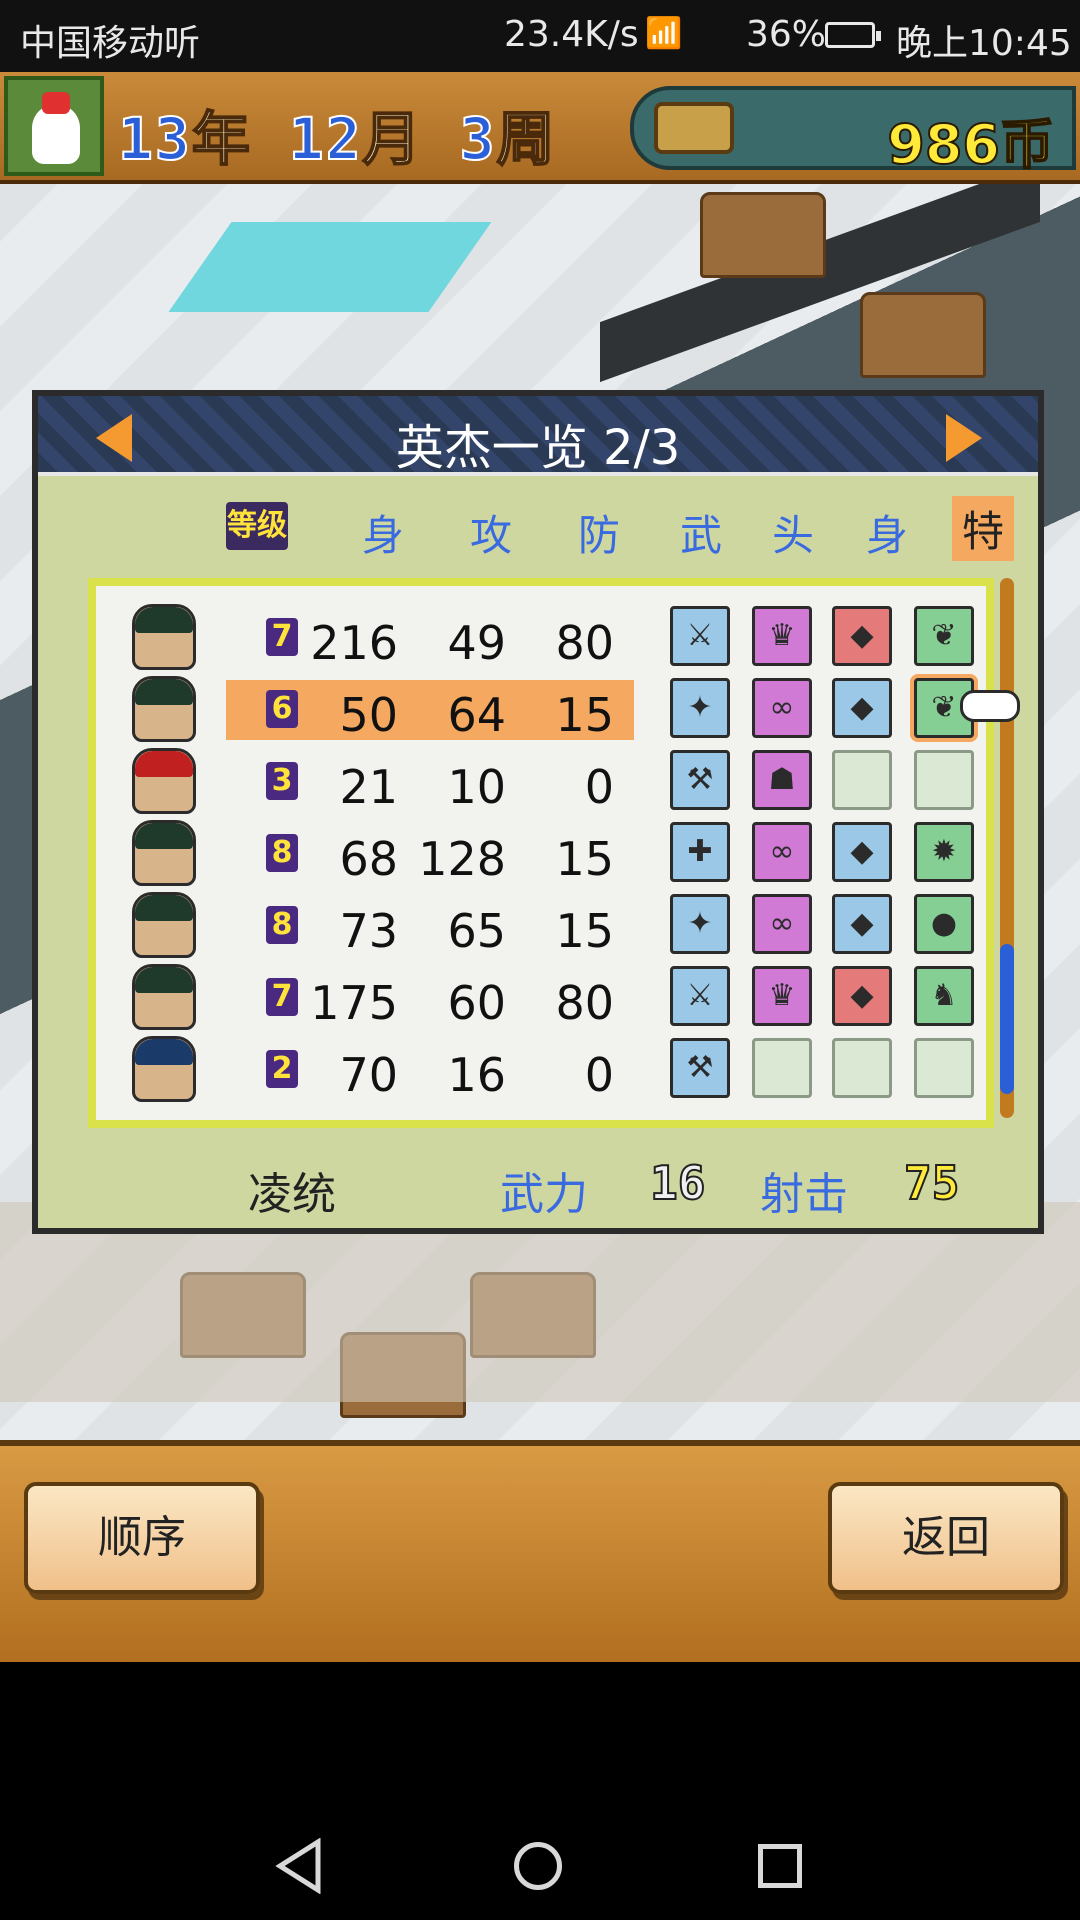 Image resolution: width=1080 pixels, height=1920 pixels. Describe the element at coordinates (970, 144) in the screenshot. I see `money-amount: 986币` at that location.